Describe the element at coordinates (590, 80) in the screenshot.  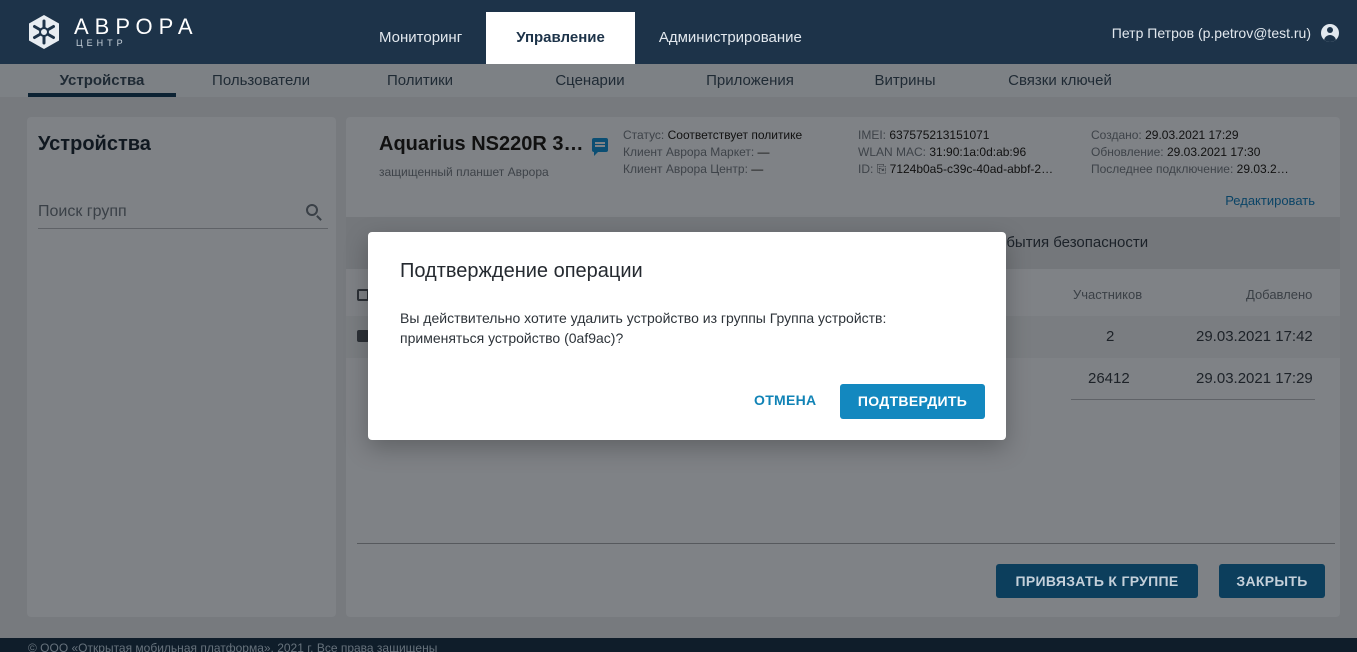
I see `sub-nav-scenarios: Сценарии` at that location.